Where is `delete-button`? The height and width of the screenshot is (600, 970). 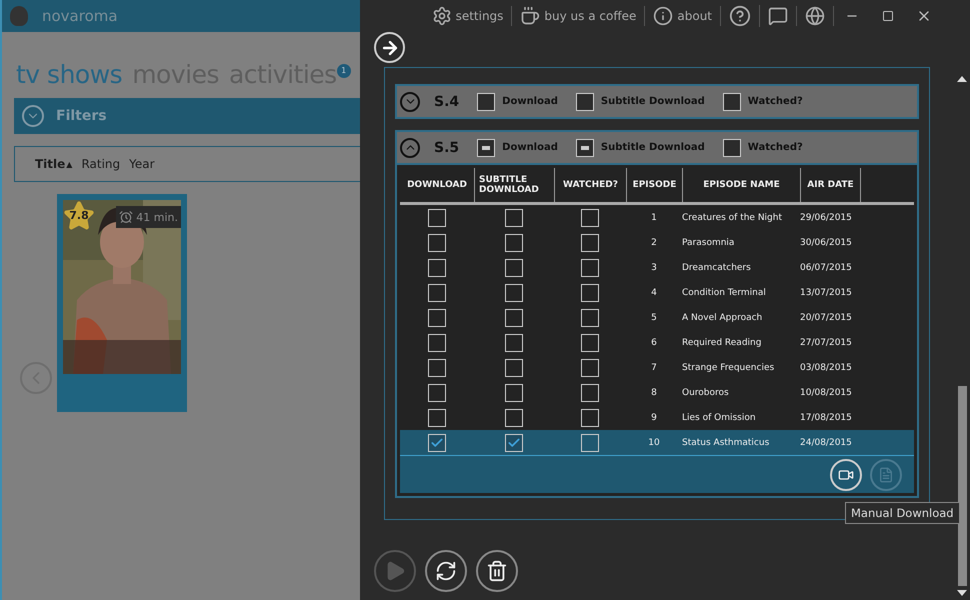 delete-button is located at coordinates (497, 571).